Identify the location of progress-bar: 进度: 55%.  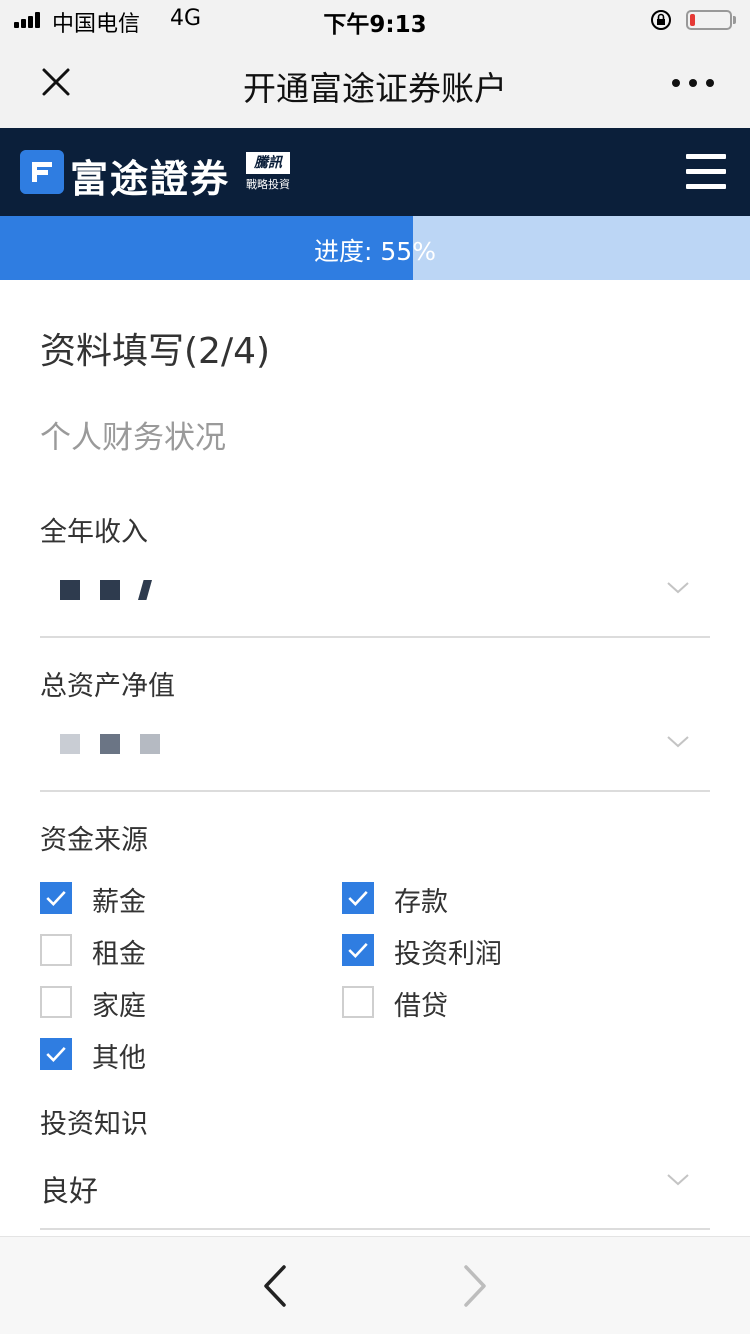
(375, 248).